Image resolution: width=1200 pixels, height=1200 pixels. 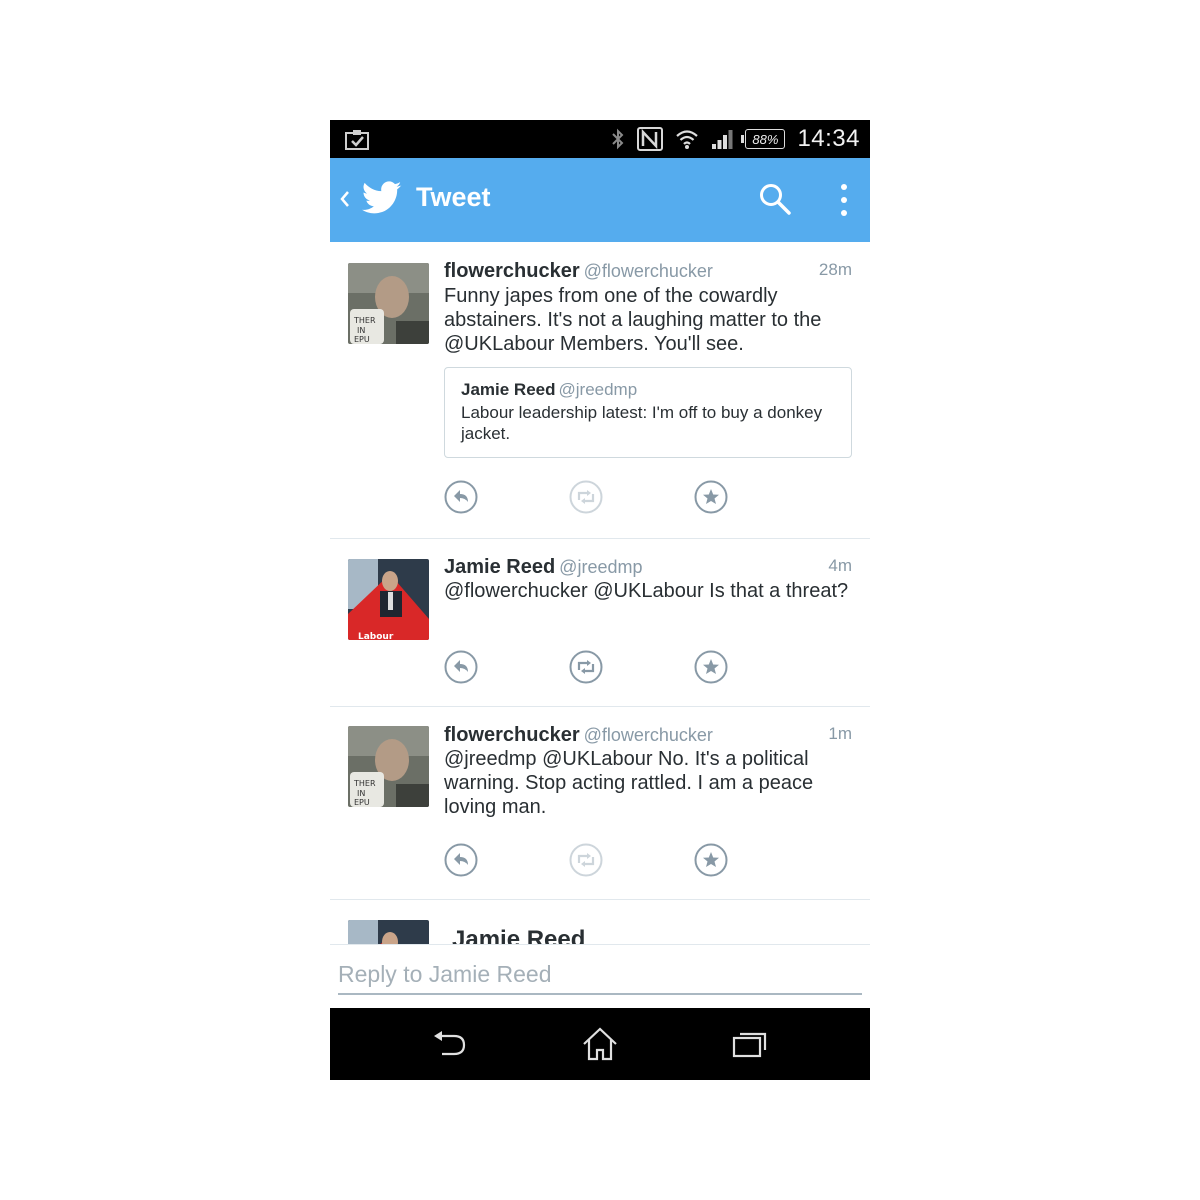 I want to click on search-icon, so click(x=775, y=199).